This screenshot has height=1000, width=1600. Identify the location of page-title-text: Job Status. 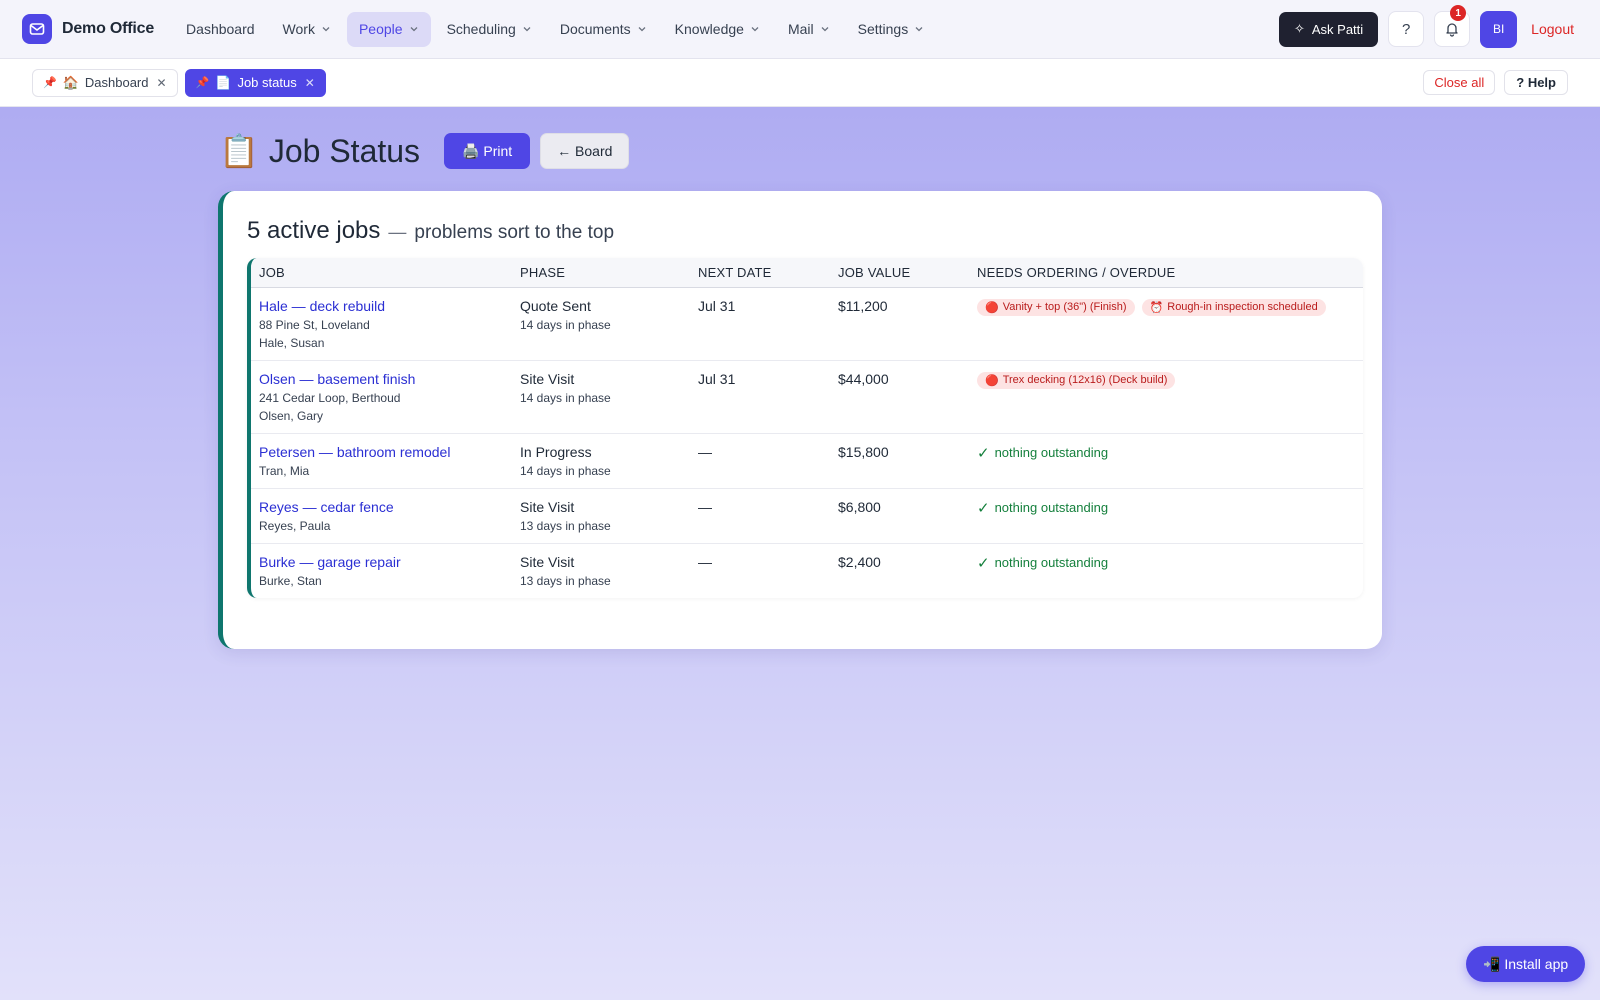
(344, 150).